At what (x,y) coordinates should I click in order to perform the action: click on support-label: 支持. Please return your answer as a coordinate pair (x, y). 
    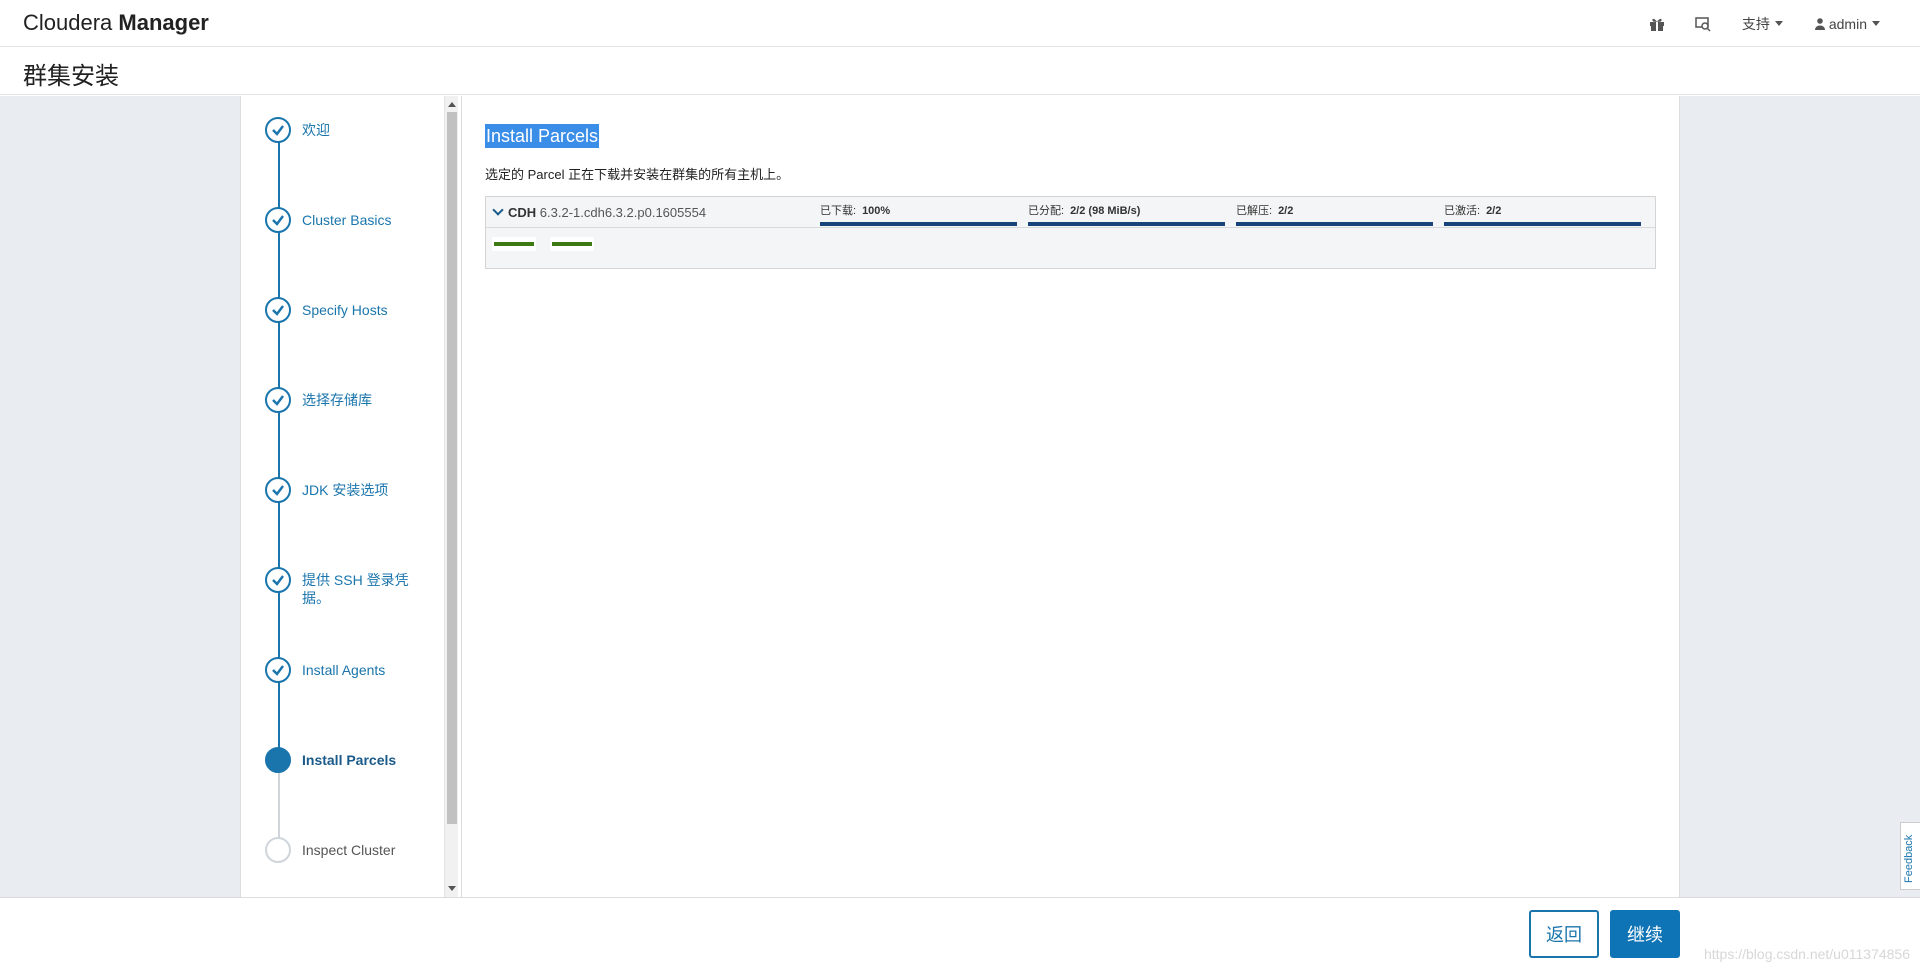
    Looking at the image, I should click on (1755, 23).